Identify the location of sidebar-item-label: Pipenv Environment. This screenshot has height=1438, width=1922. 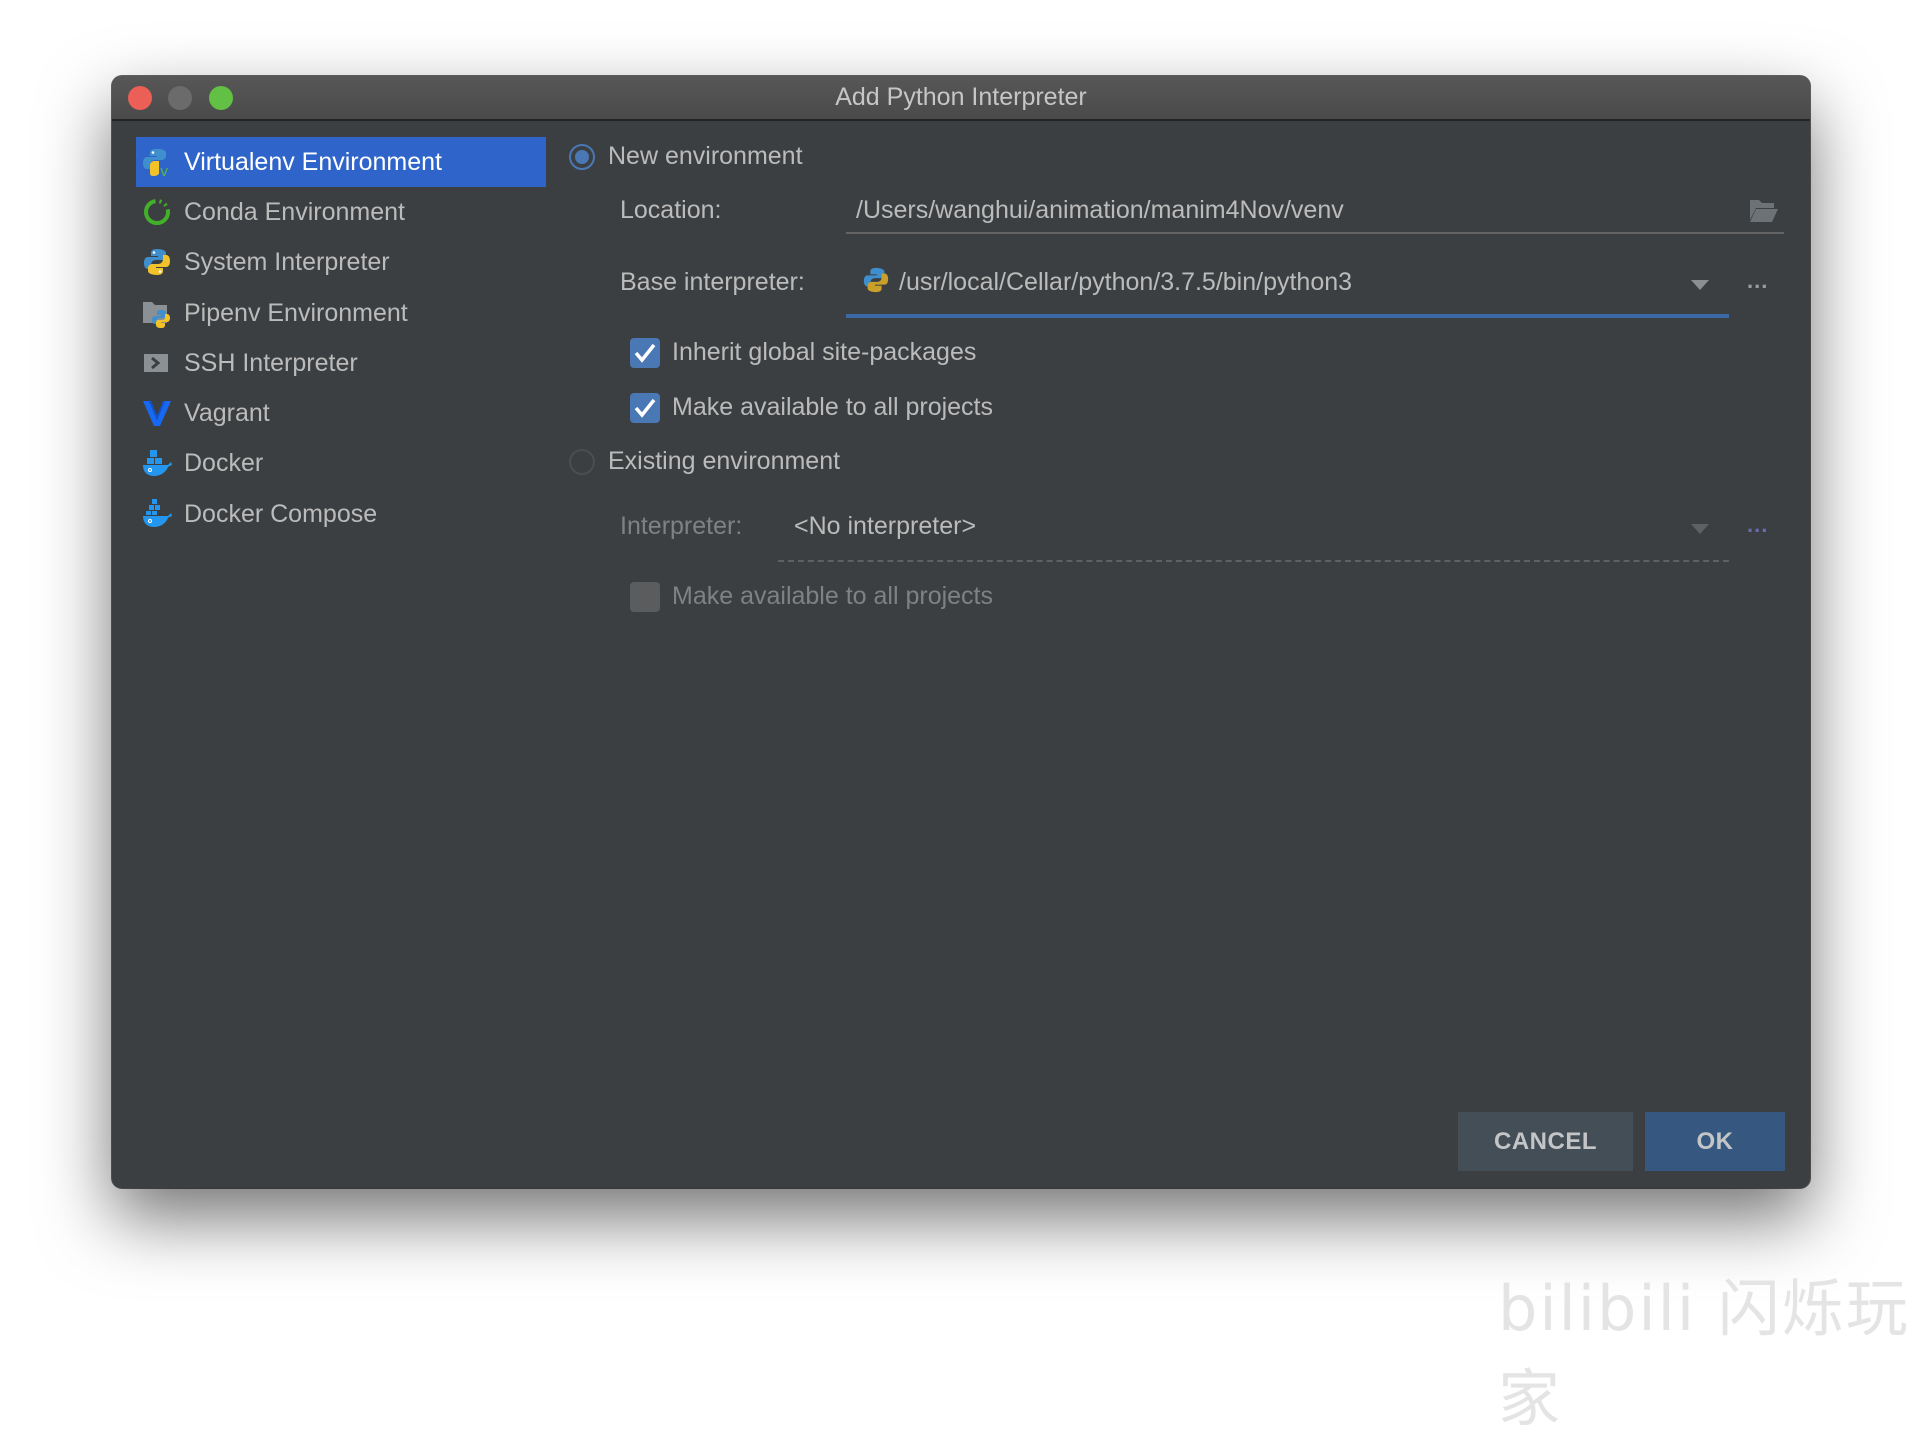
(296, 312).